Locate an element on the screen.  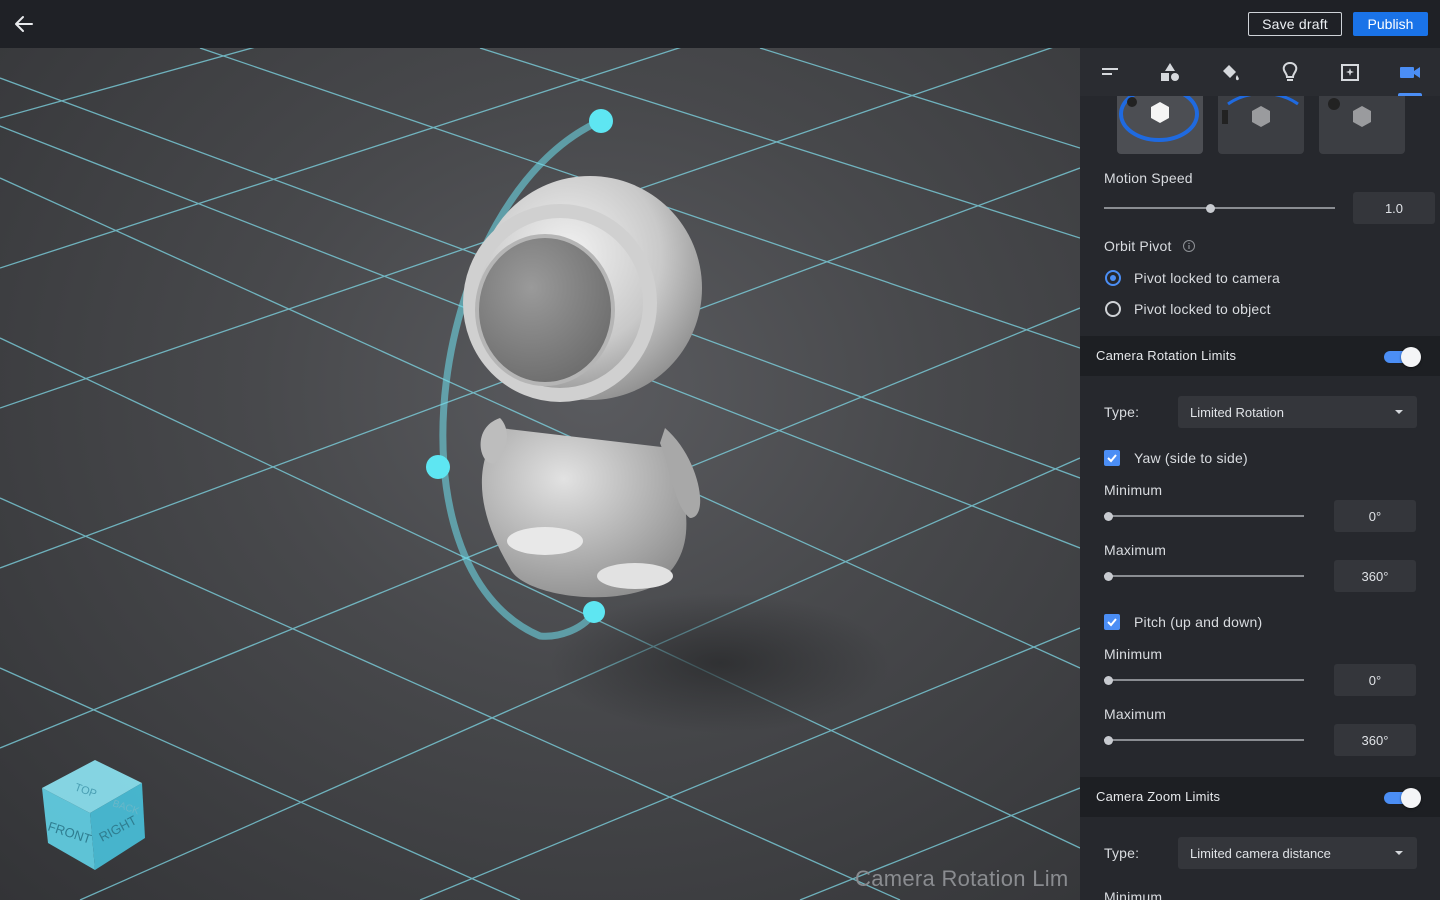
yaw-min-slider is located at coordinates (1204, 516).